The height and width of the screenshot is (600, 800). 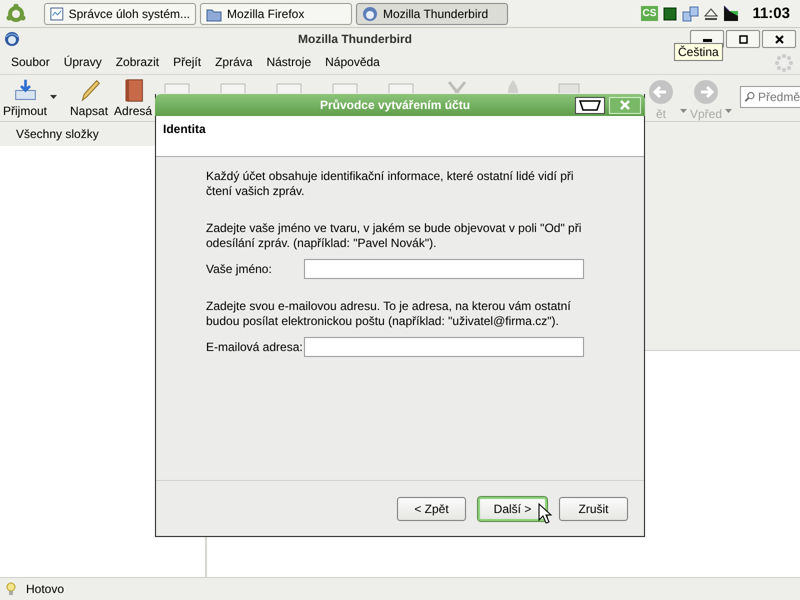 I want to click on toolbar-button: Přijmout, so click(x=25, y=98).